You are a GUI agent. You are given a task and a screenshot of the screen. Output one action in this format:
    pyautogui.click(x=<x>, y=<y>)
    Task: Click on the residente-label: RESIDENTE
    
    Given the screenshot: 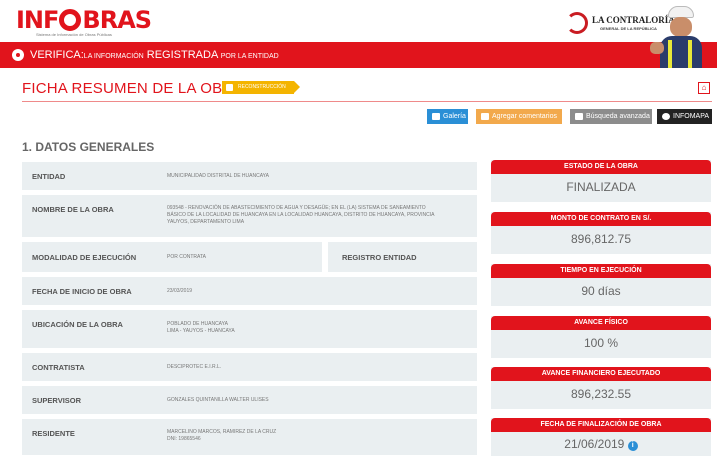 What is the action you would take?
    pyautogui.click(x=53, y=433)
    